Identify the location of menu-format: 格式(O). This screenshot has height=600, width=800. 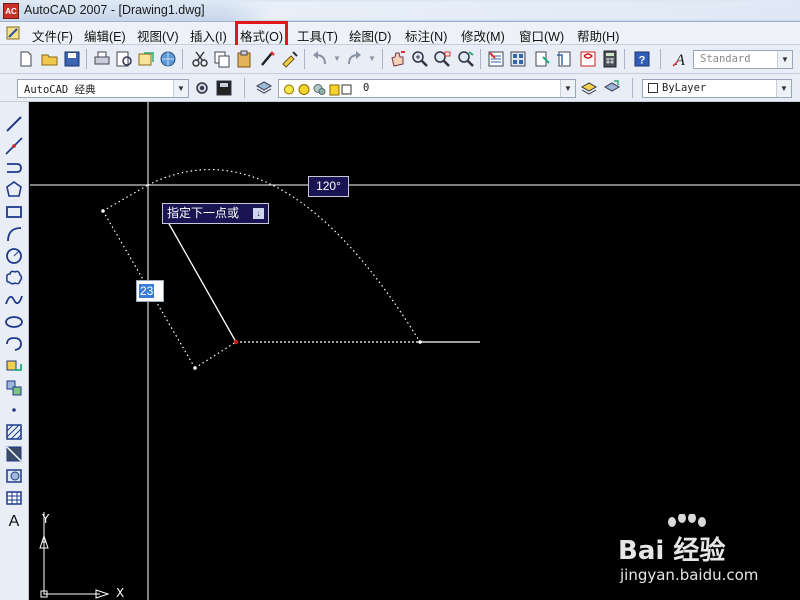
(261, 34).